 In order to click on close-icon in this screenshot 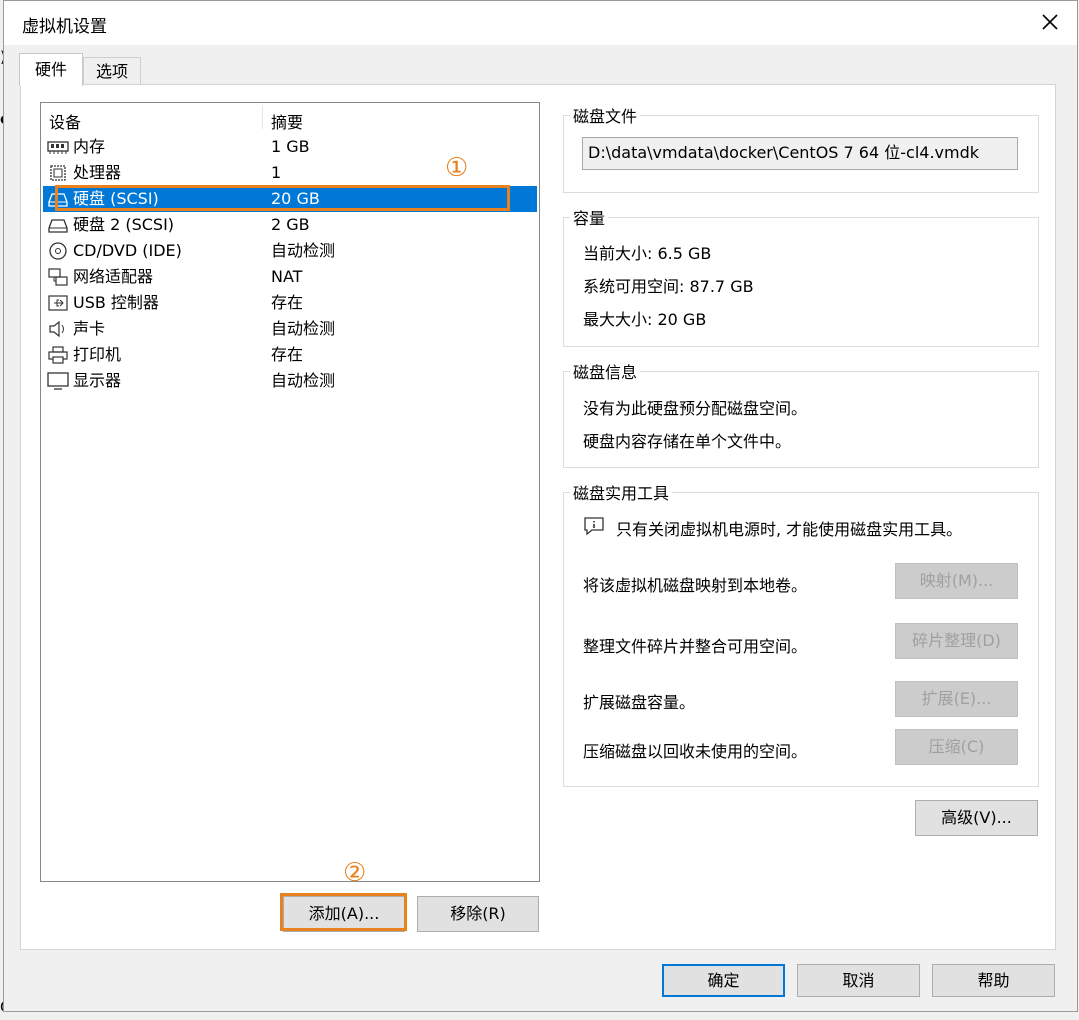, I will do `click(1050, 22)`.